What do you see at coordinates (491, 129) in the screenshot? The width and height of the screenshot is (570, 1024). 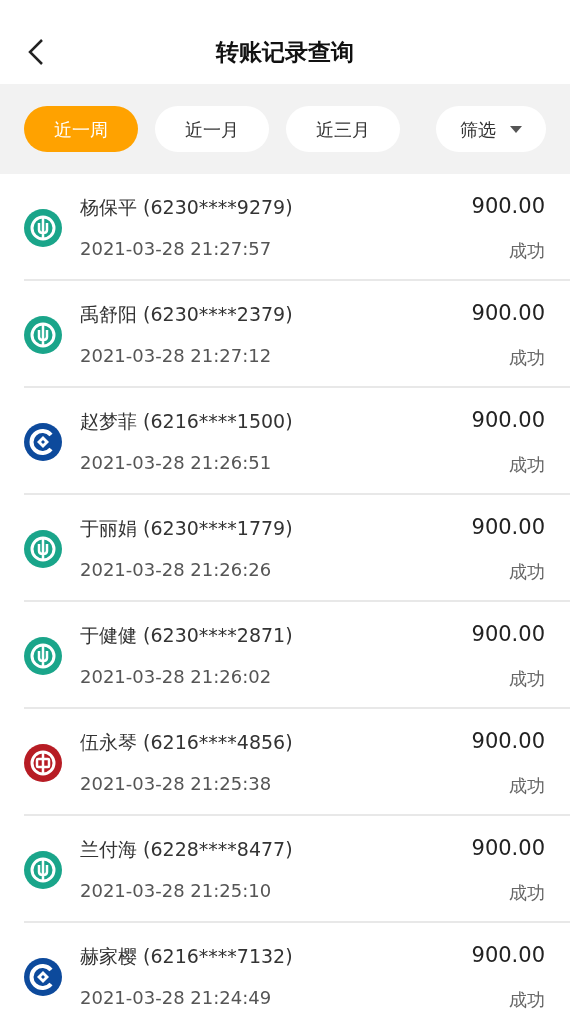 I see `filter-dropdown: 筛选` at bounding box center [491, 129].